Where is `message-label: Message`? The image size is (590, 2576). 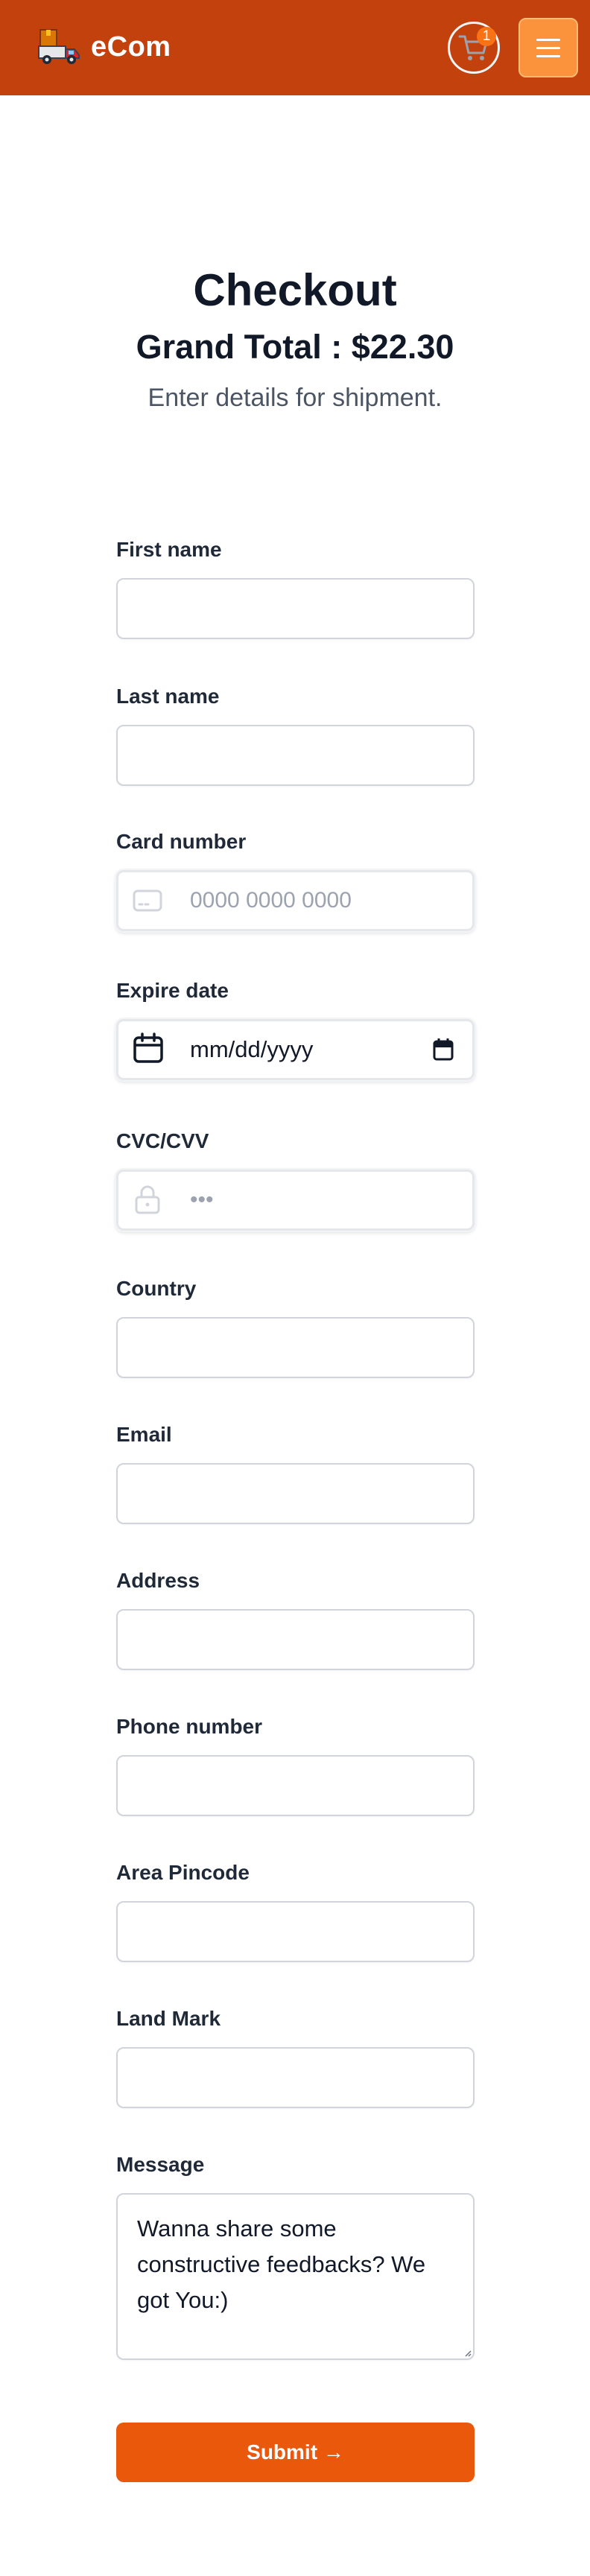
message-label: Message is located at coordinates (160, 2164).